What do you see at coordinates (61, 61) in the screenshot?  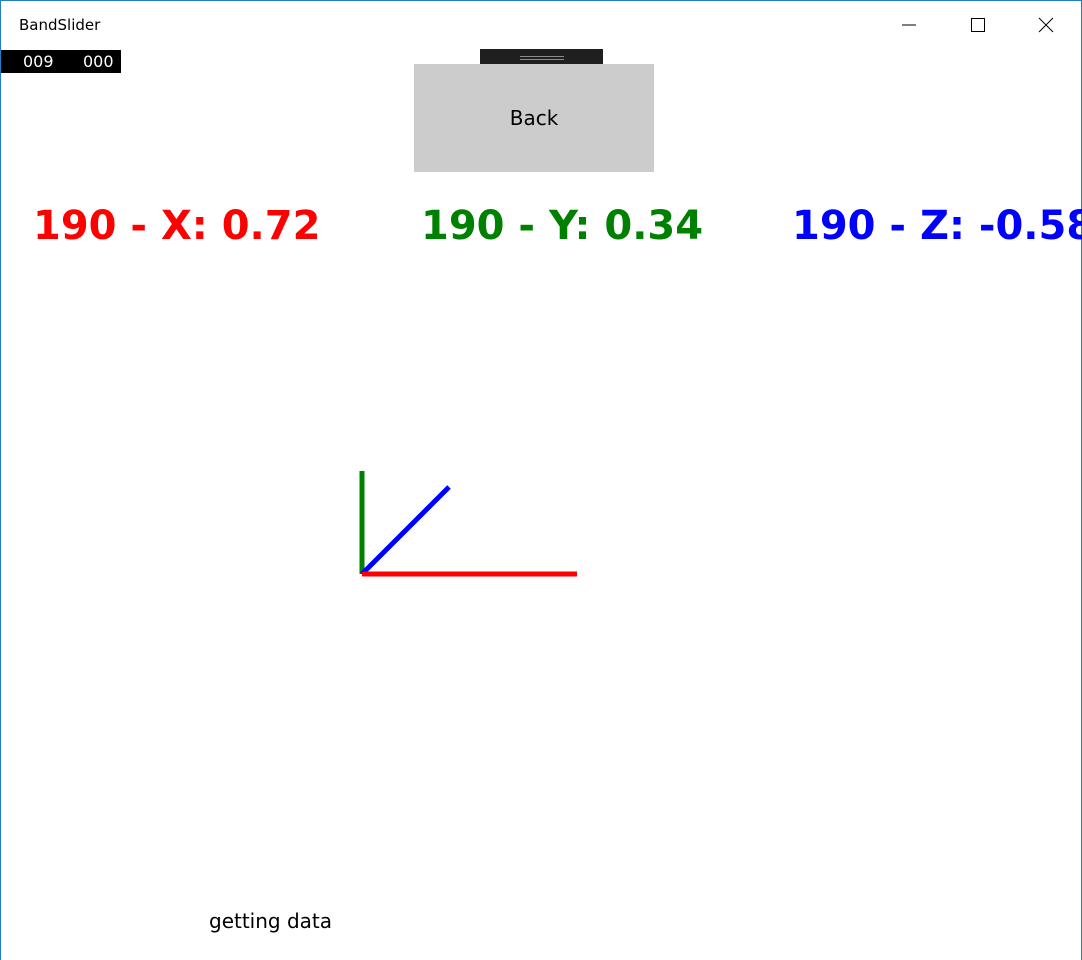 I see `frame-counter: 009 000` at bounding box center [61, 61].